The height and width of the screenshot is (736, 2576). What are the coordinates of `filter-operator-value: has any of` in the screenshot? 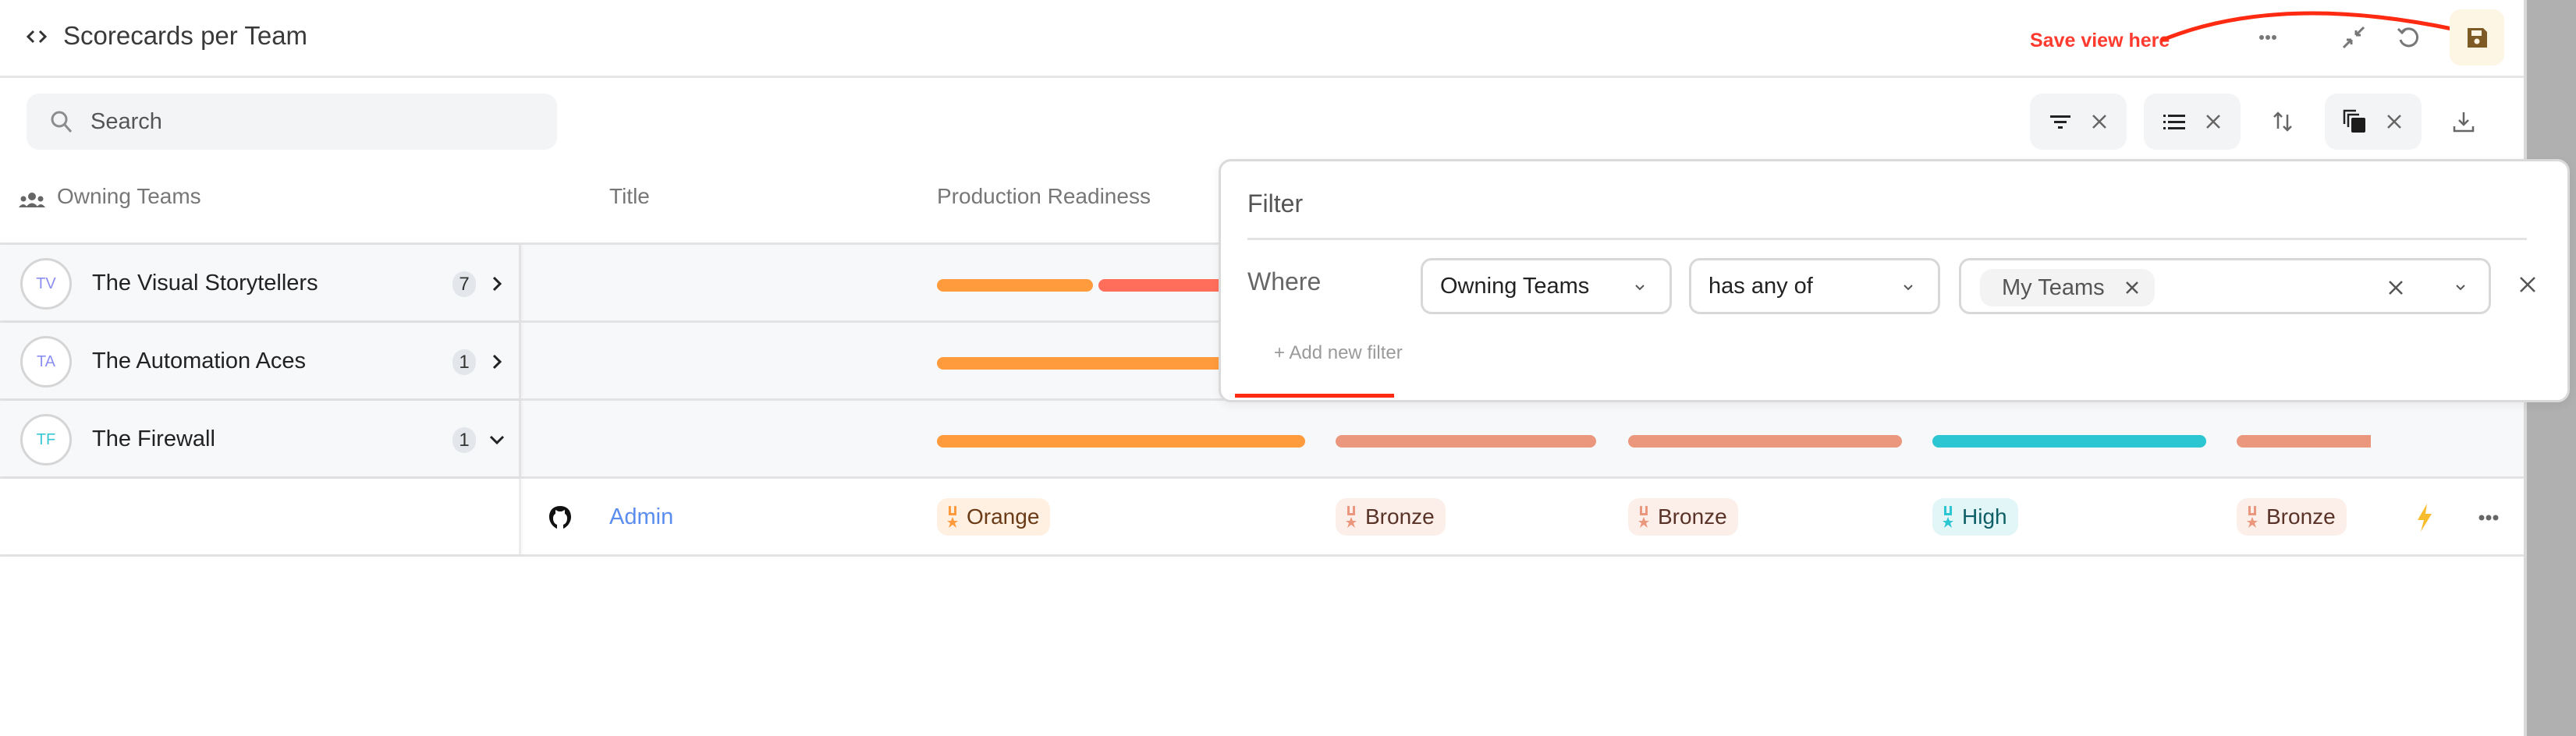 It's located at (1760, 286).